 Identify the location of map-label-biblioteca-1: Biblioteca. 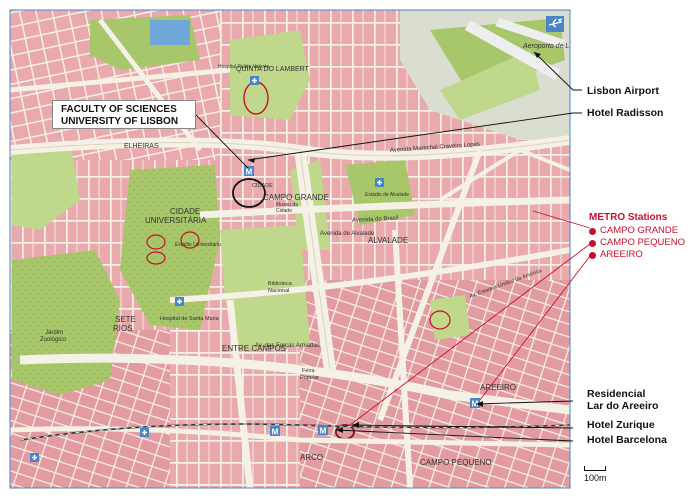
(280, 284).